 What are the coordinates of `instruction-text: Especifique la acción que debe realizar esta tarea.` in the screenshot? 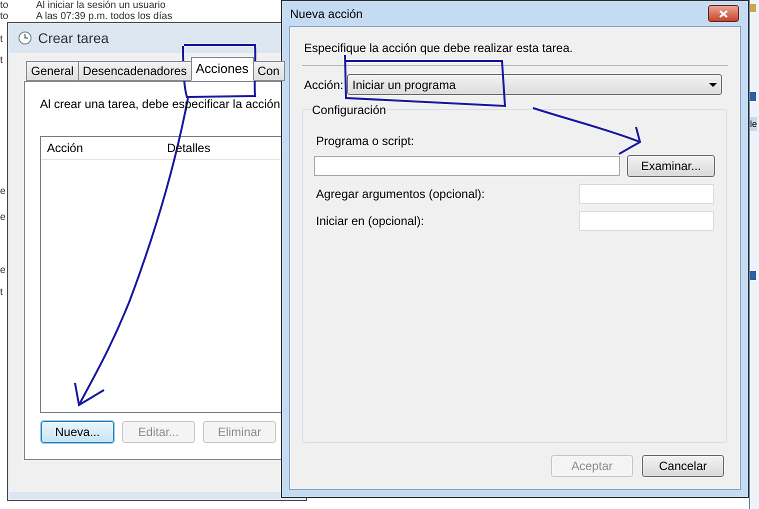 It's located at (438, 48).